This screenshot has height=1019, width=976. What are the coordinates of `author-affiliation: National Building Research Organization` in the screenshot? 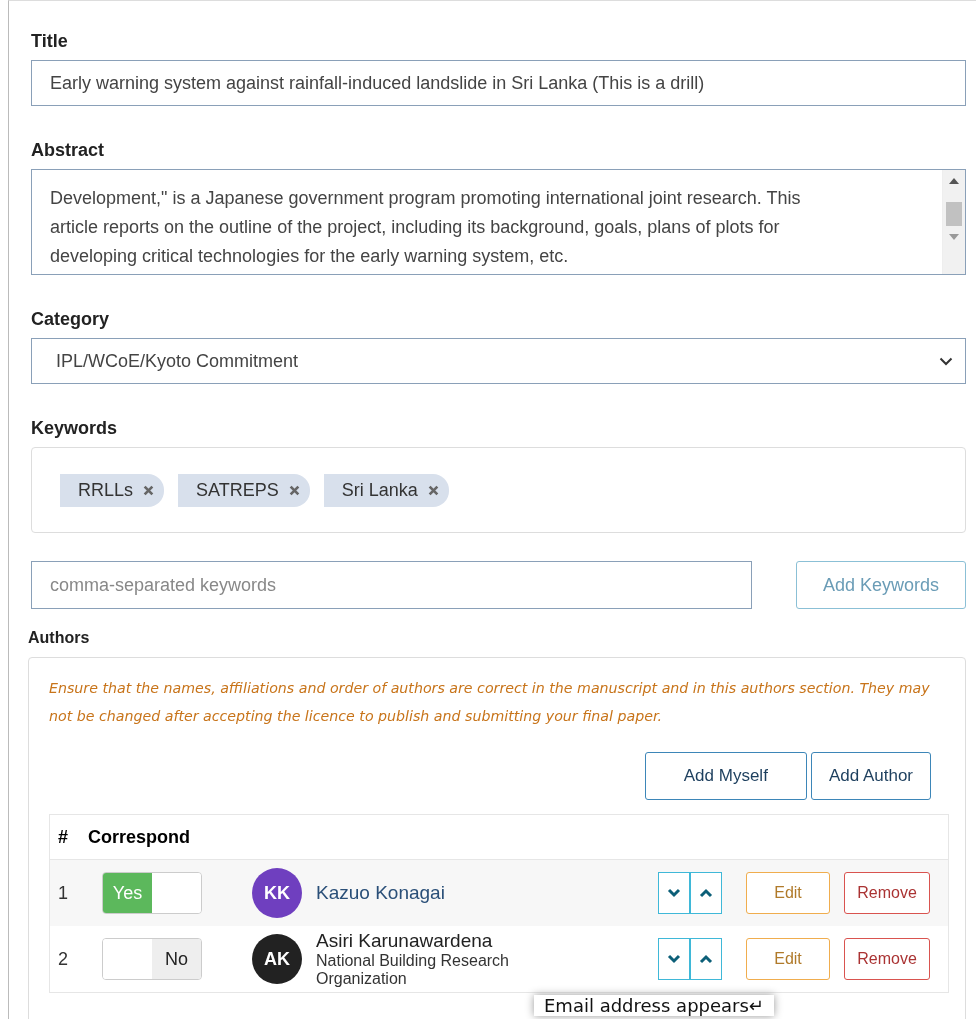 It's located at (413, 970).